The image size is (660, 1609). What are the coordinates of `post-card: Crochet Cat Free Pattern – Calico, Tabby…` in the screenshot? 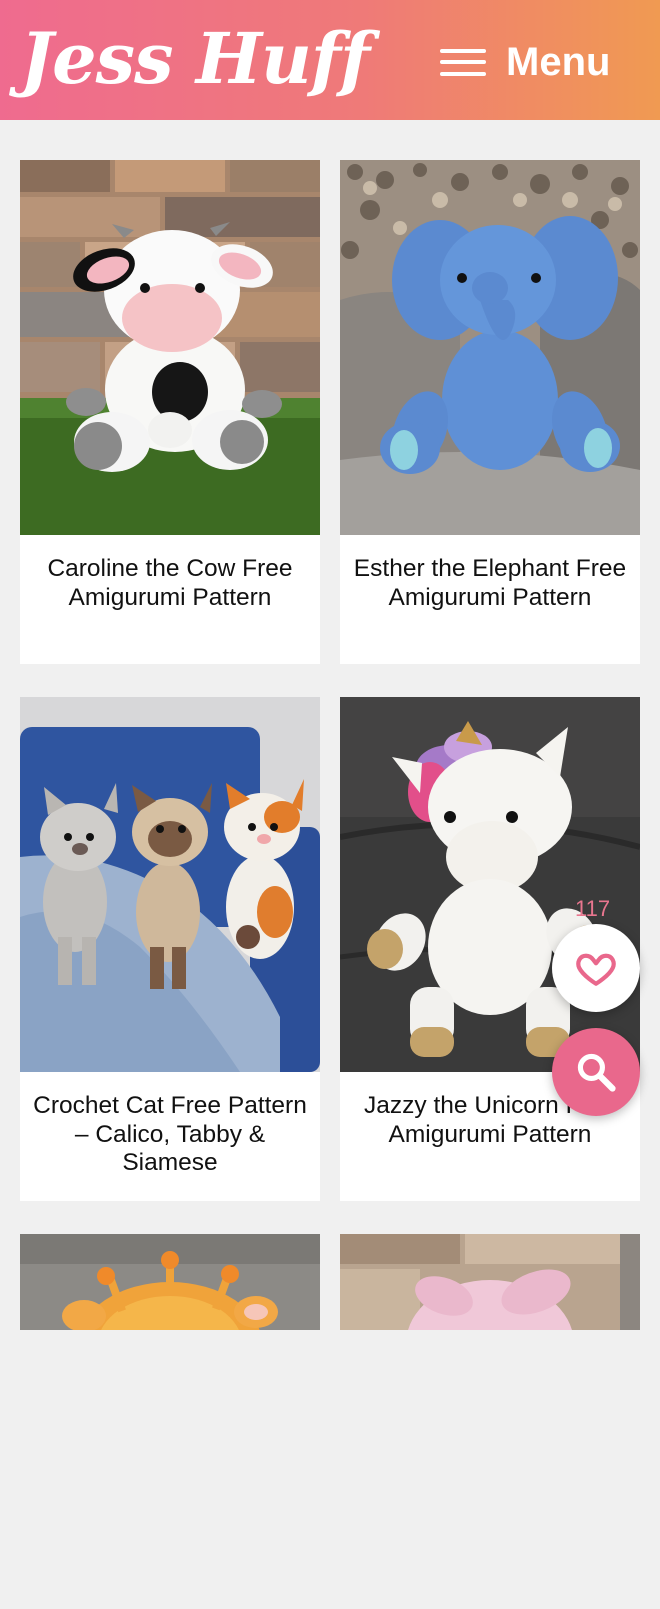 It's located at (170, 949).